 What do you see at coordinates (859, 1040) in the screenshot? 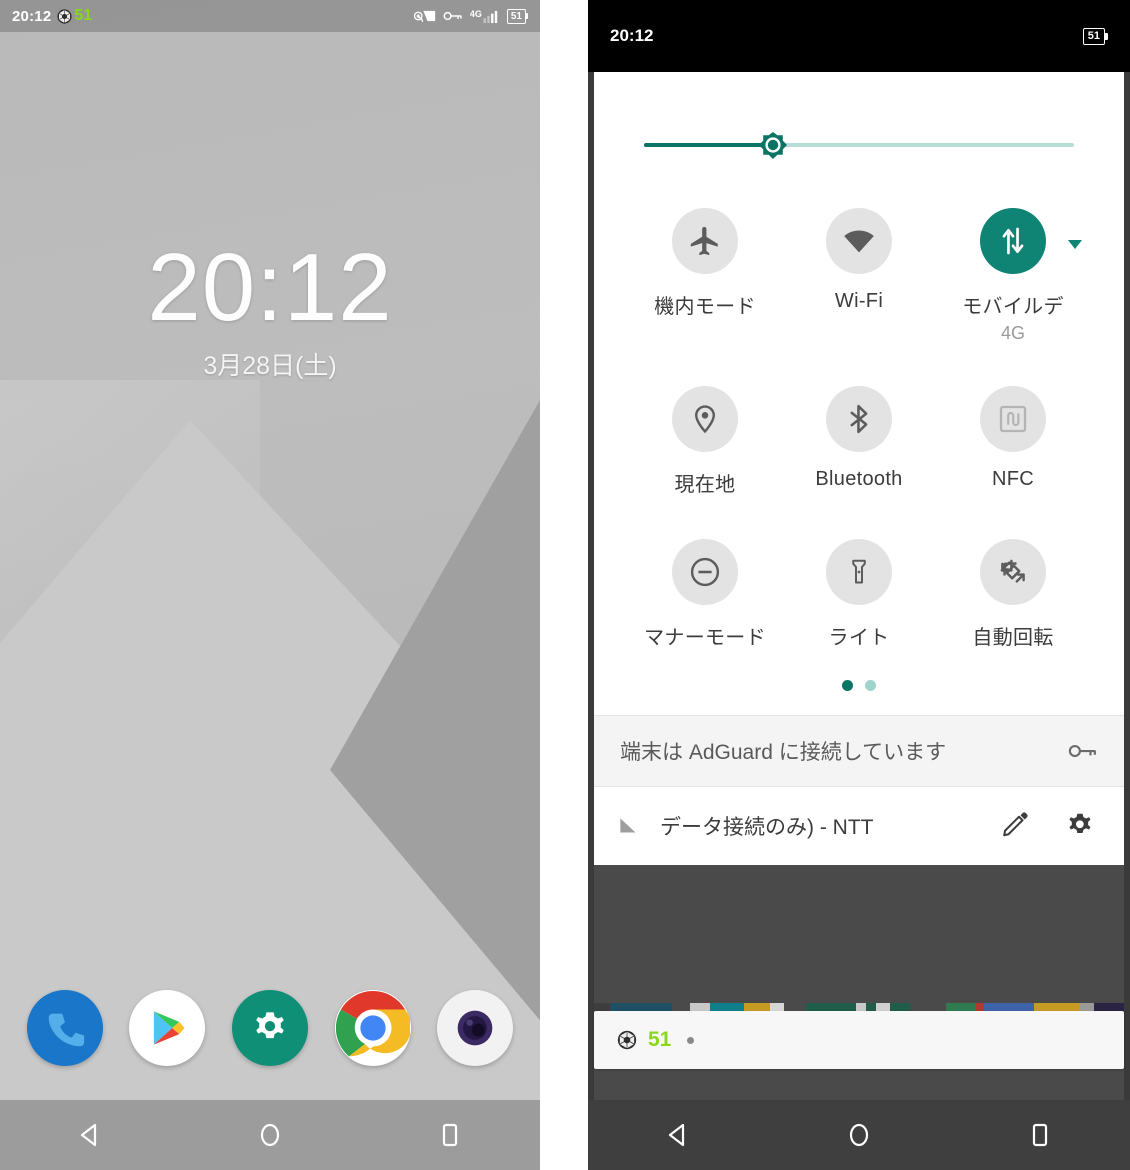
I see `notification-shade-strip: 51` at bounding box center [859, 1040].